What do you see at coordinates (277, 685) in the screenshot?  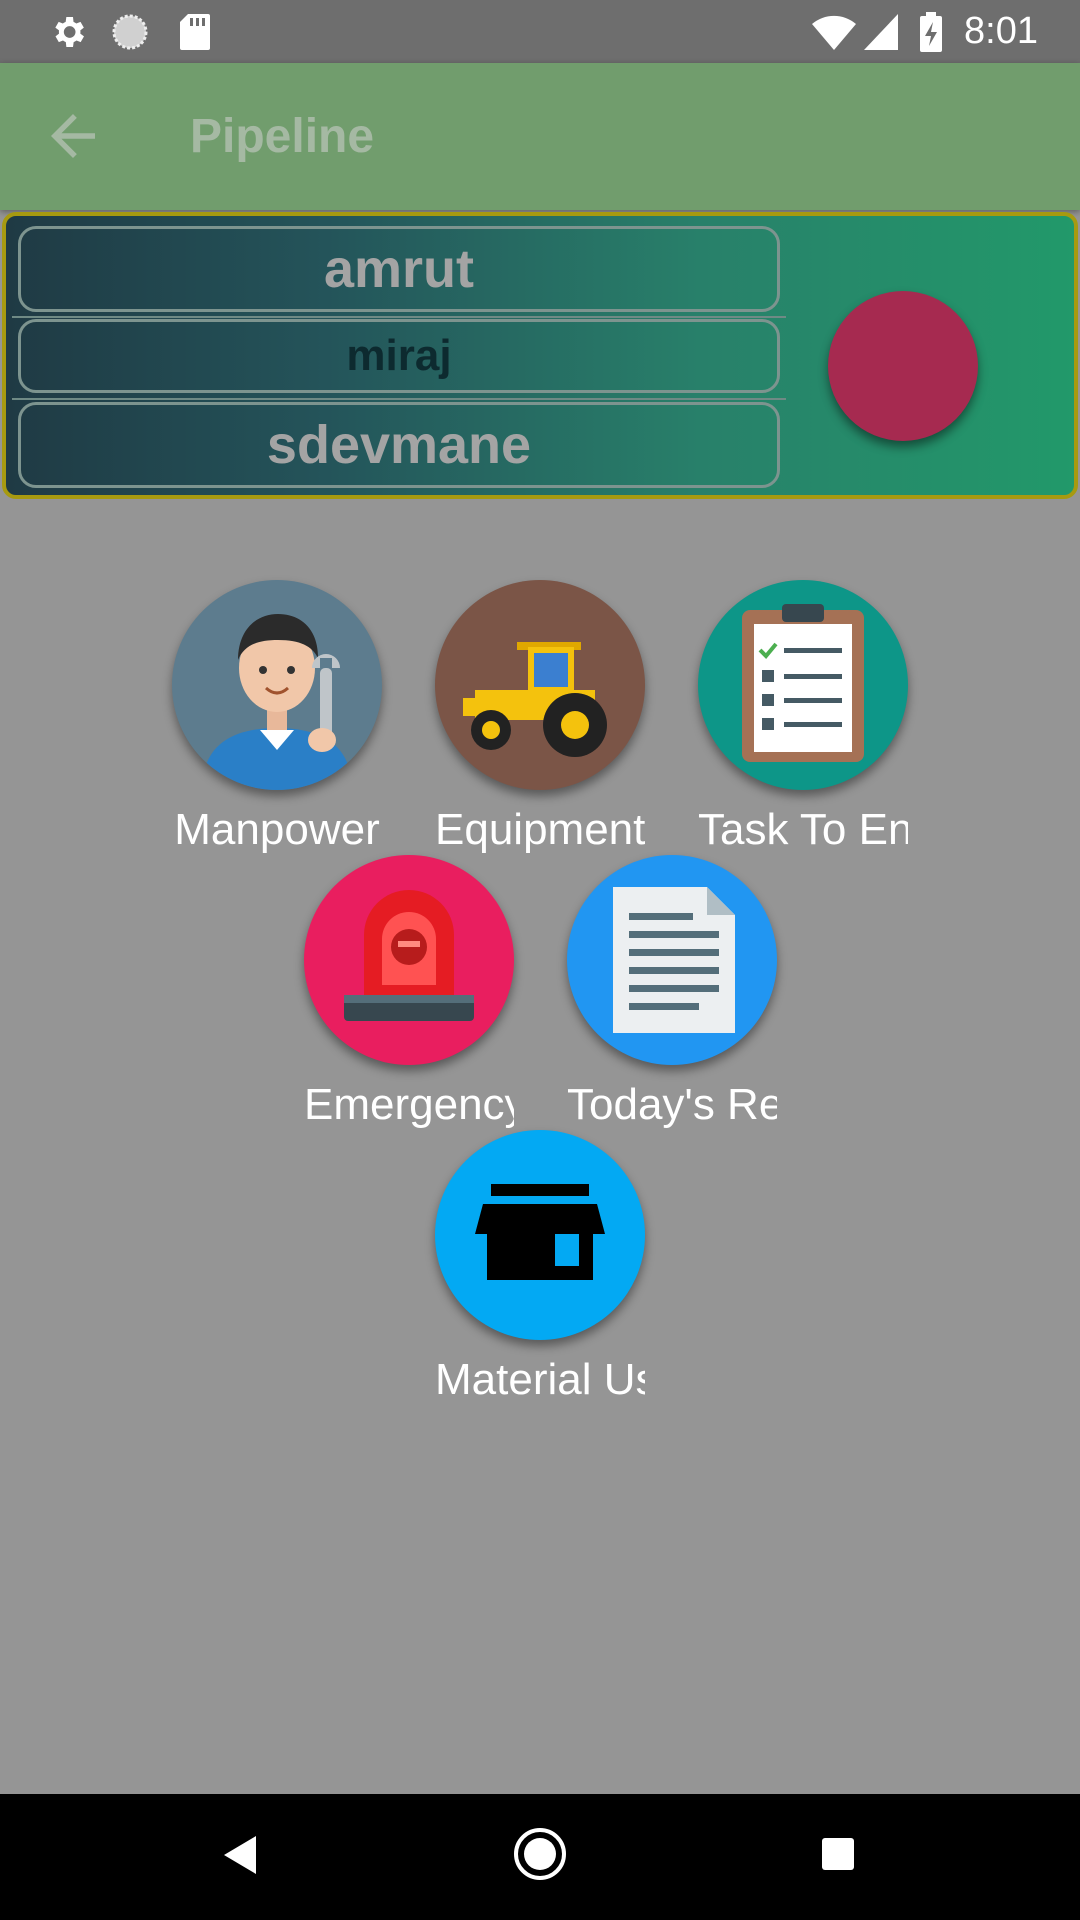 I see `mechanic-icon` at bounding box center [277, 685].